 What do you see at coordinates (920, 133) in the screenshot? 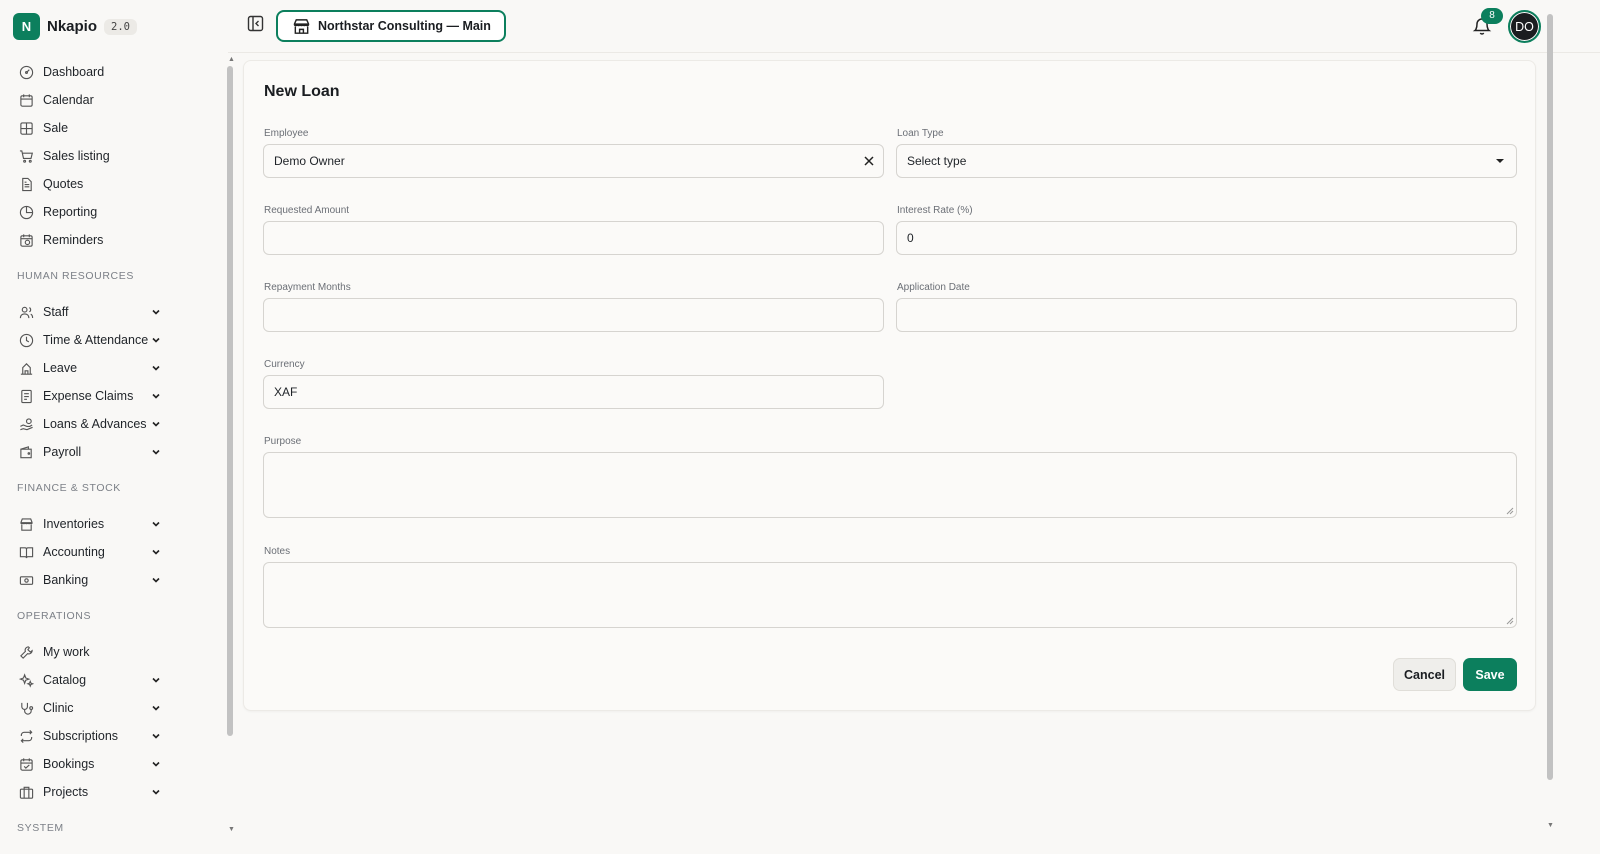
I see `loan-type-label: Loan Type` at bounding box center [920, 133].